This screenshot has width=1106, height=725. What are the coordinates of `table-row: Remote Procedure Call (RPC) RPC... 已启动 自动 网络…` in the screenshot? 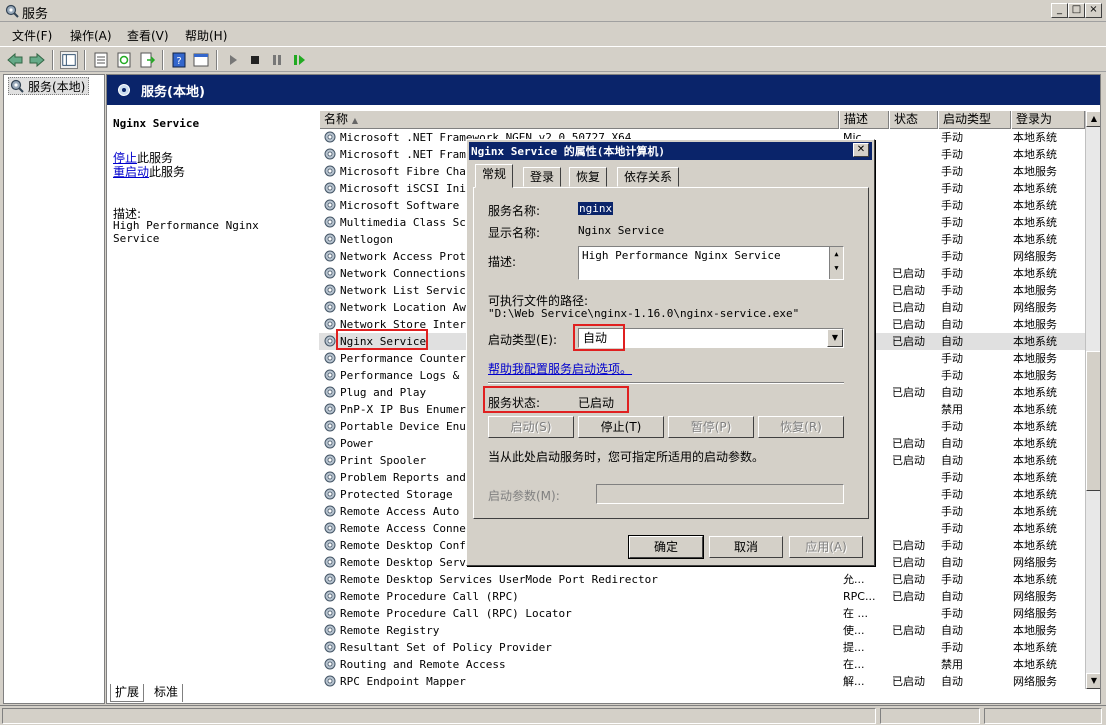 It's located at (702, 596).